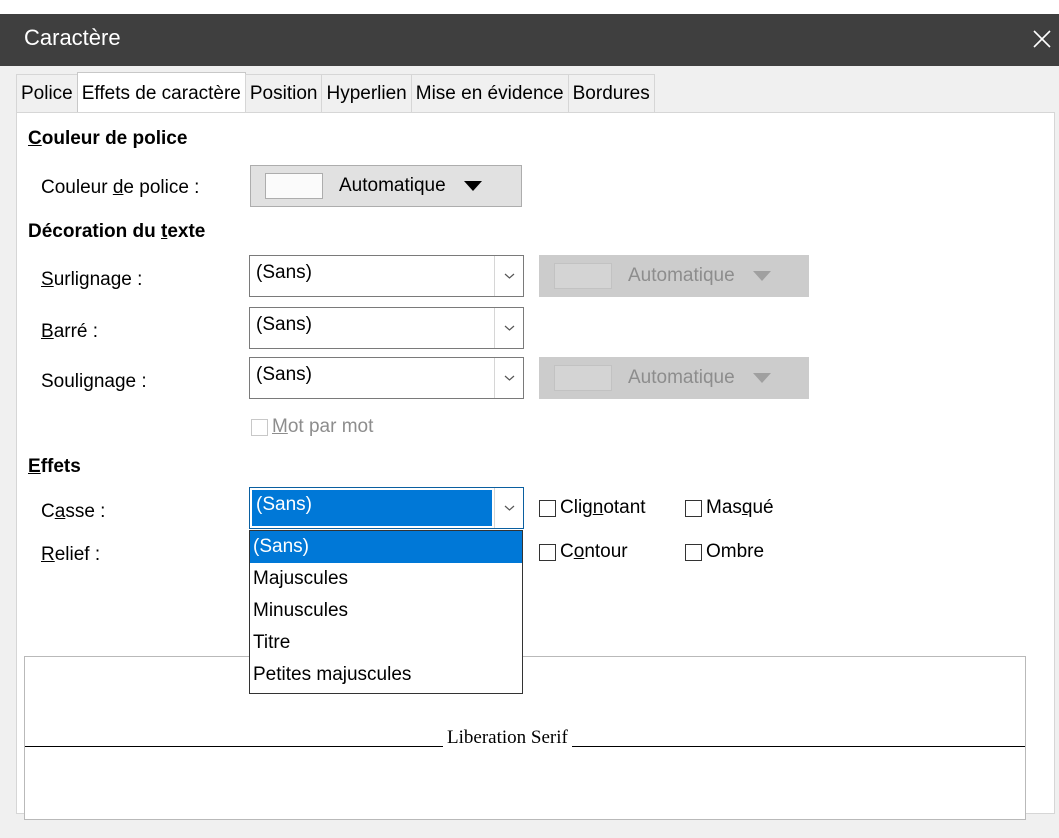 This screenshot has width=1059, height=838. What do you see at coordinates (606, 551) in the screenshot?
I see `label-part: ntour` at bounding box center [606, 551].